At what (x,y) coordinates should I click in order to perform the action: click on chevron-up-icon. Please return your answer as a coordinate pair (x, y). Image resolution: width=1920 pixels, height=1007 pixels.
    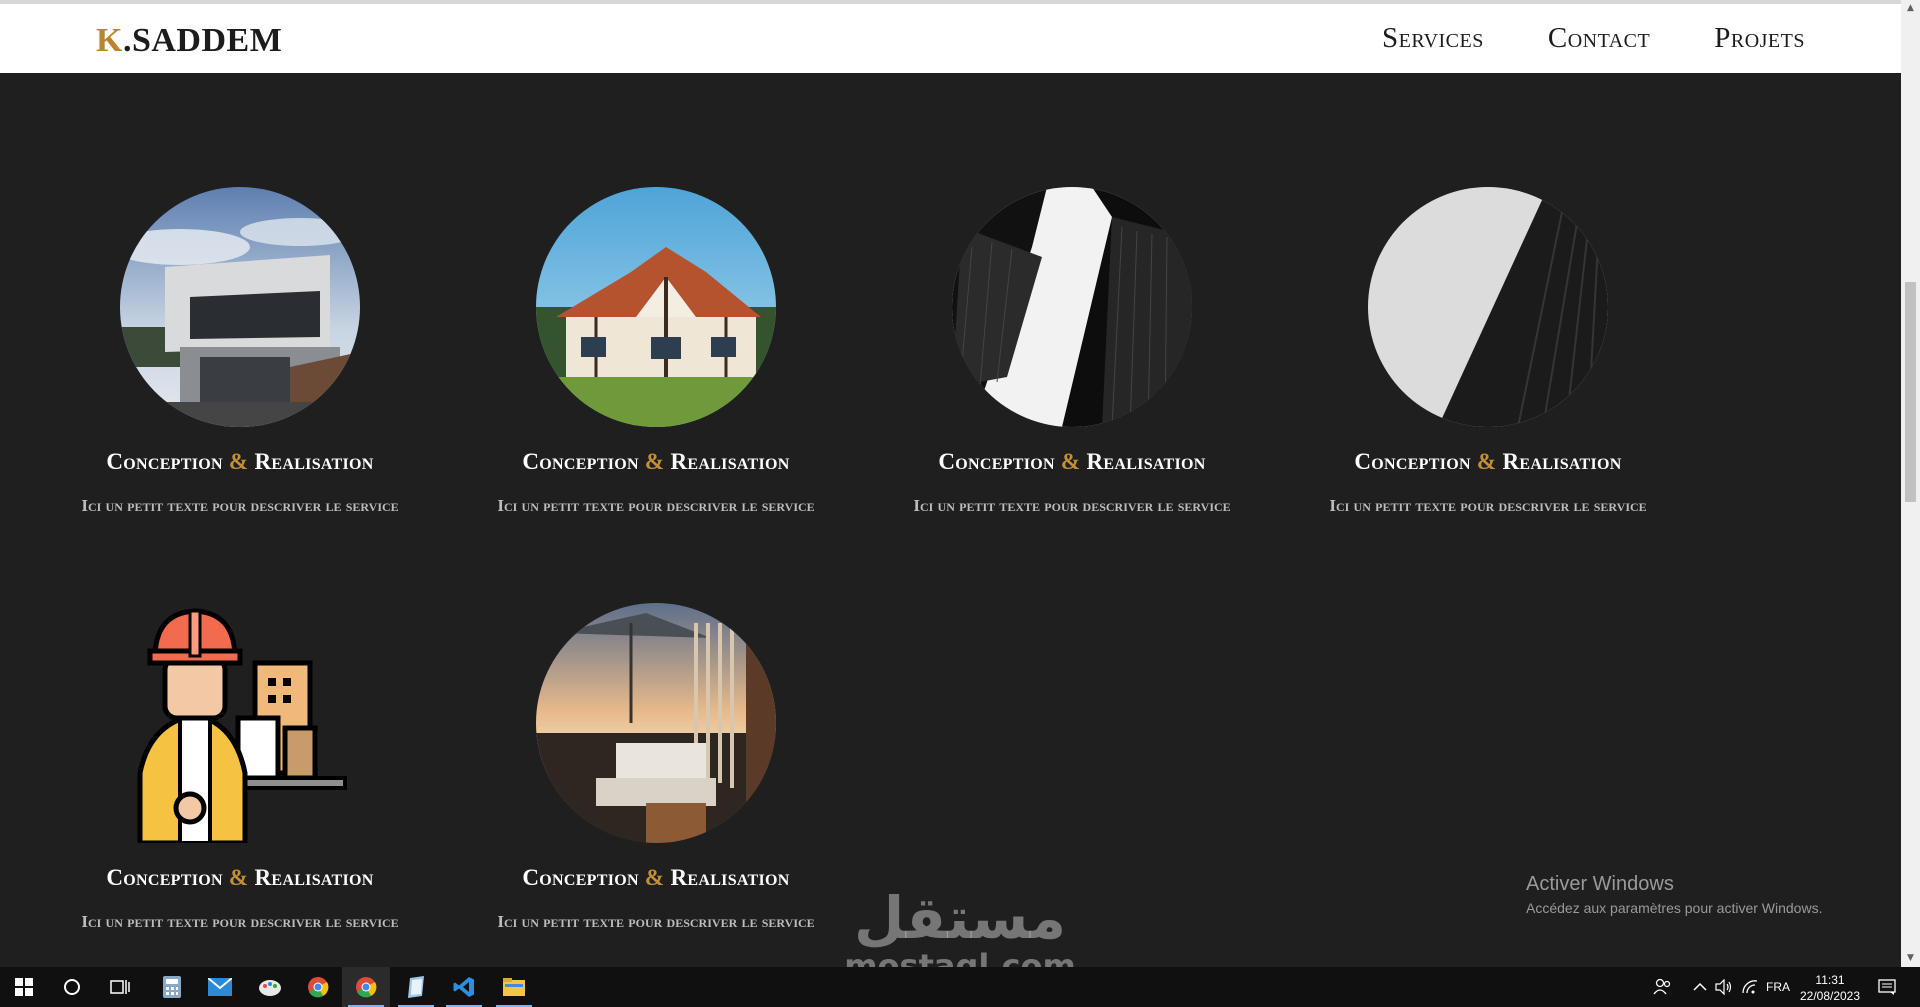
    Looking at the image, I should click on (1700, 987).